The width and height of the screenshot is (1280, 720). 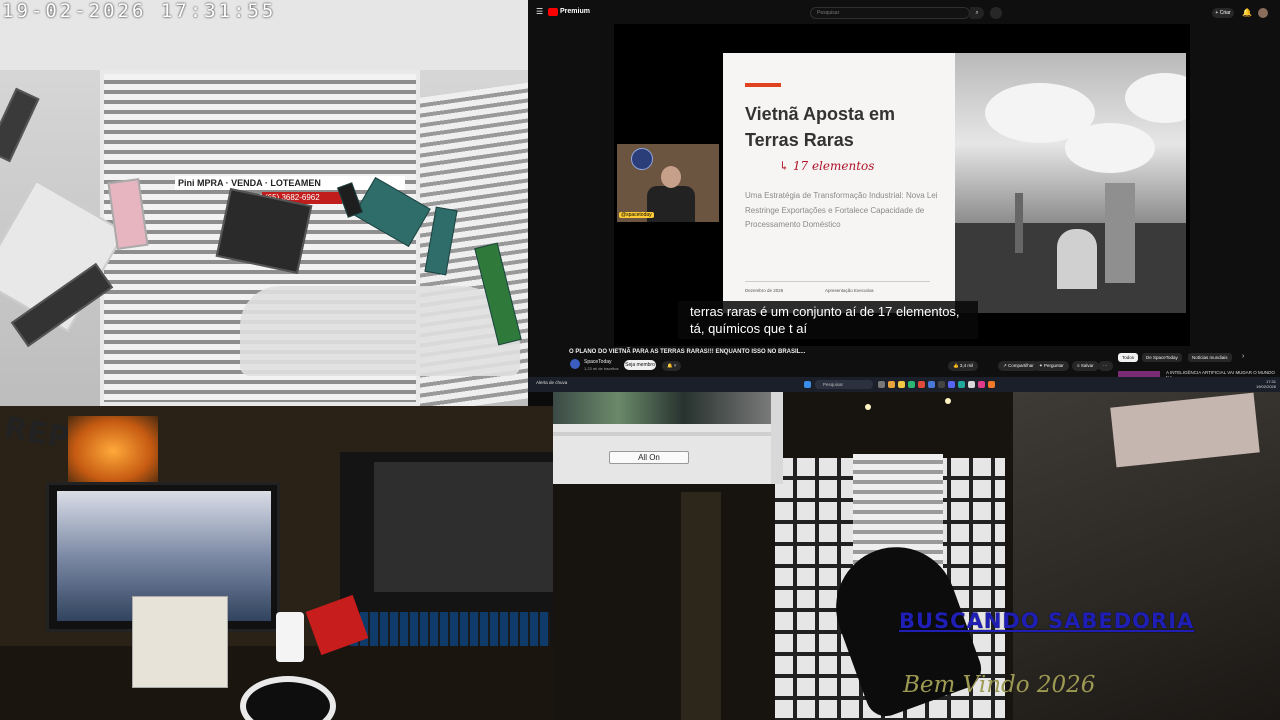 What do you see at coordinates (941, 384) in the screenshot?
I see `obs-icon` at bounding box center [941, 384].